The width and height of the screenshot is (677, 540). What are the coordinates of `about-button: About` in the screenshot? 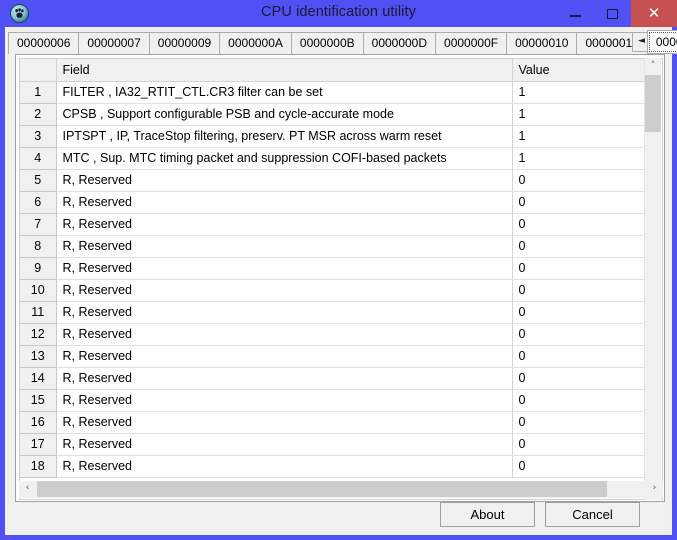 It's located at (487, 514).